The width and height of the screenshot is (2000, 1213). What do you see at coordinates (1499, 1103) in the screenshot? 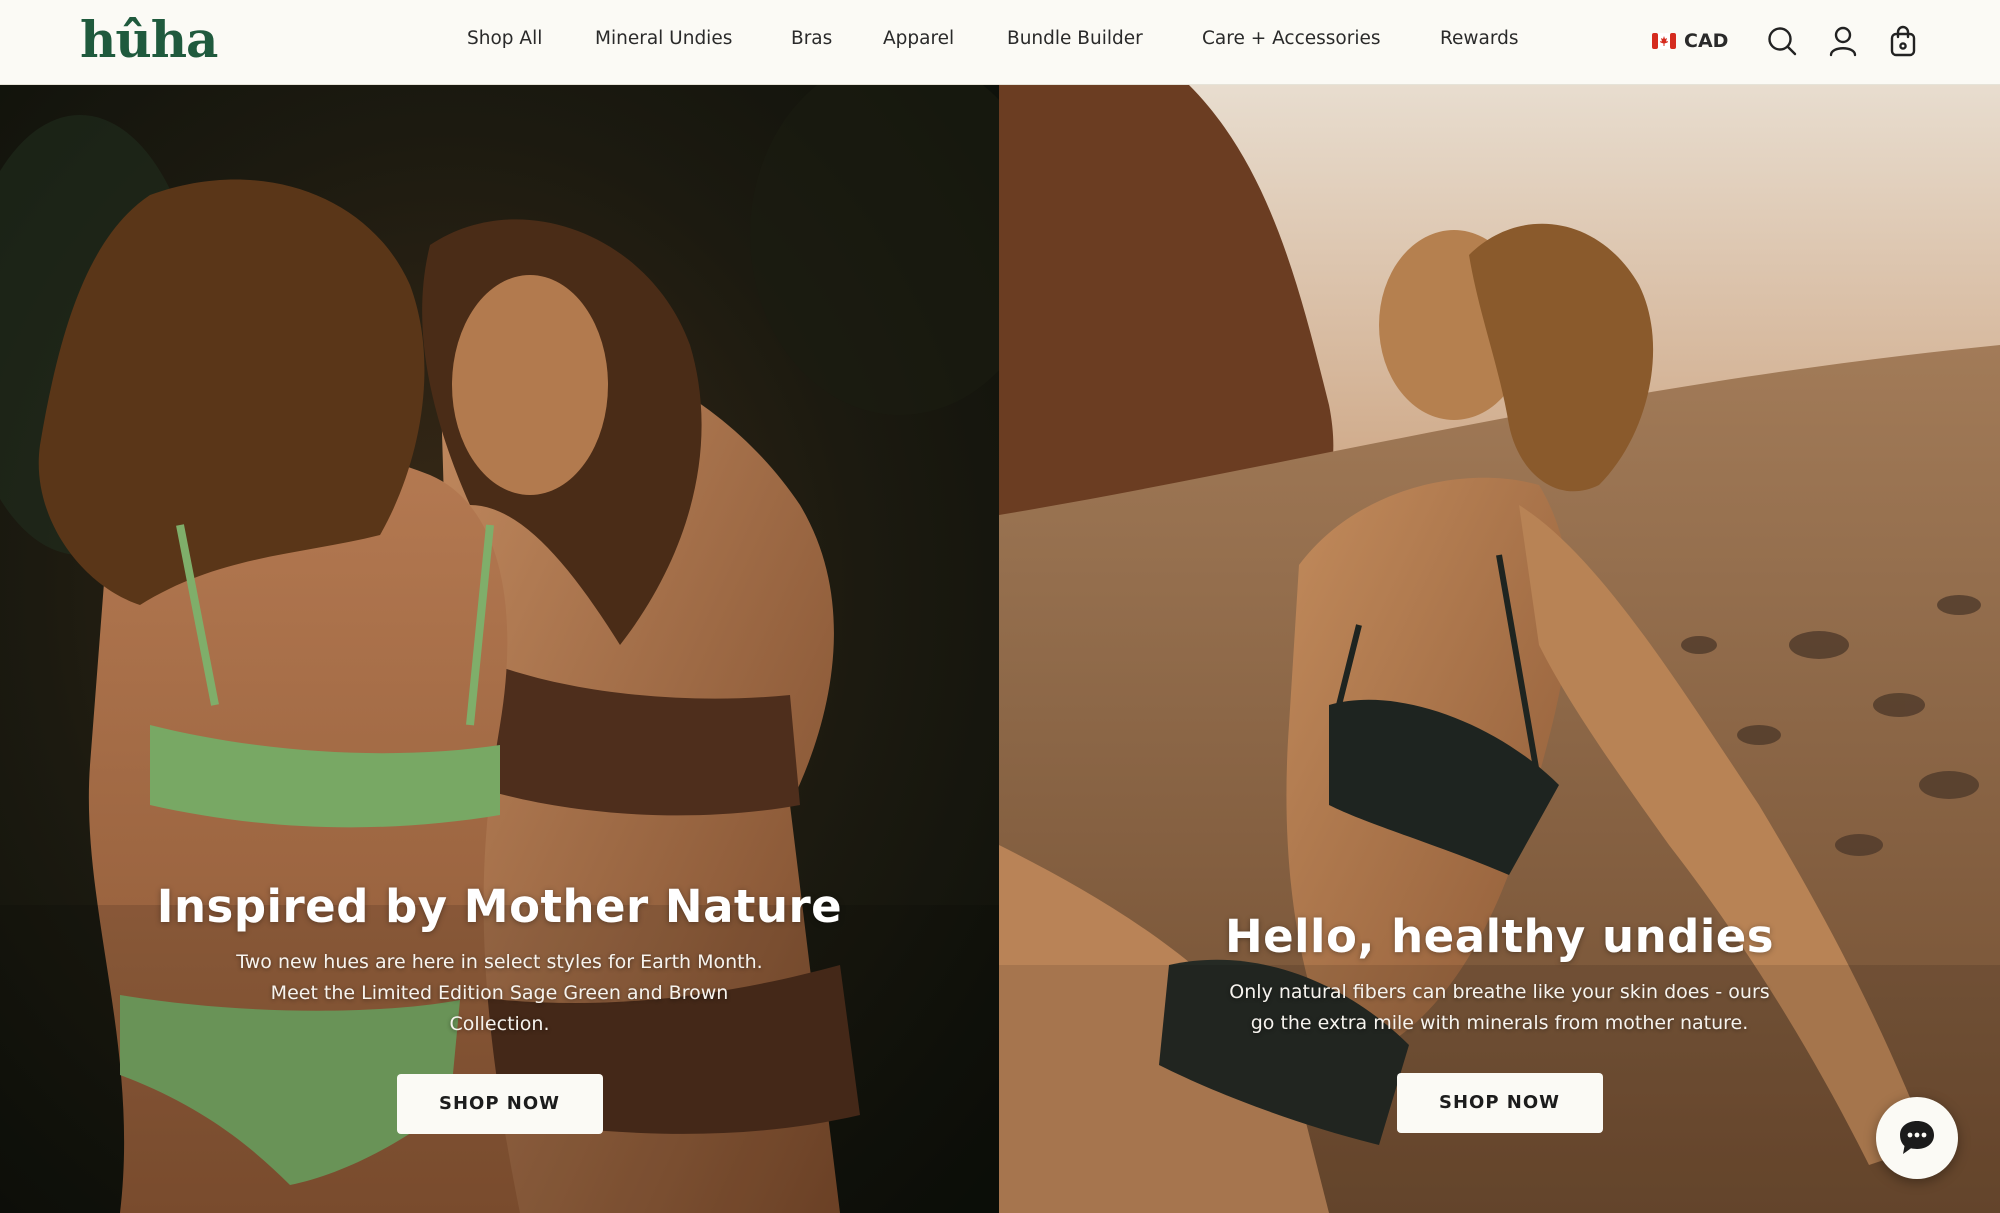
I see `hero-right-shop-now-button: SHOP NOW` at bounding box center [1499, 1103].